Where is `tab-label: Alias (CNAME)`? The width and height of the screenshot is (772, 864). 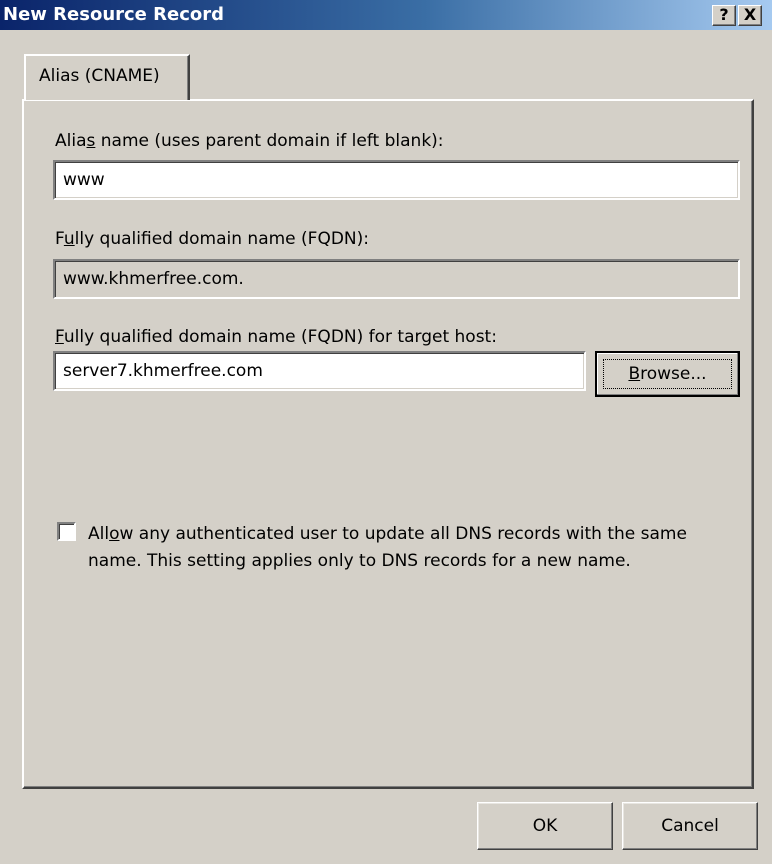 tab-label: Alias (CNAME) is located at coordinates (99, 76).